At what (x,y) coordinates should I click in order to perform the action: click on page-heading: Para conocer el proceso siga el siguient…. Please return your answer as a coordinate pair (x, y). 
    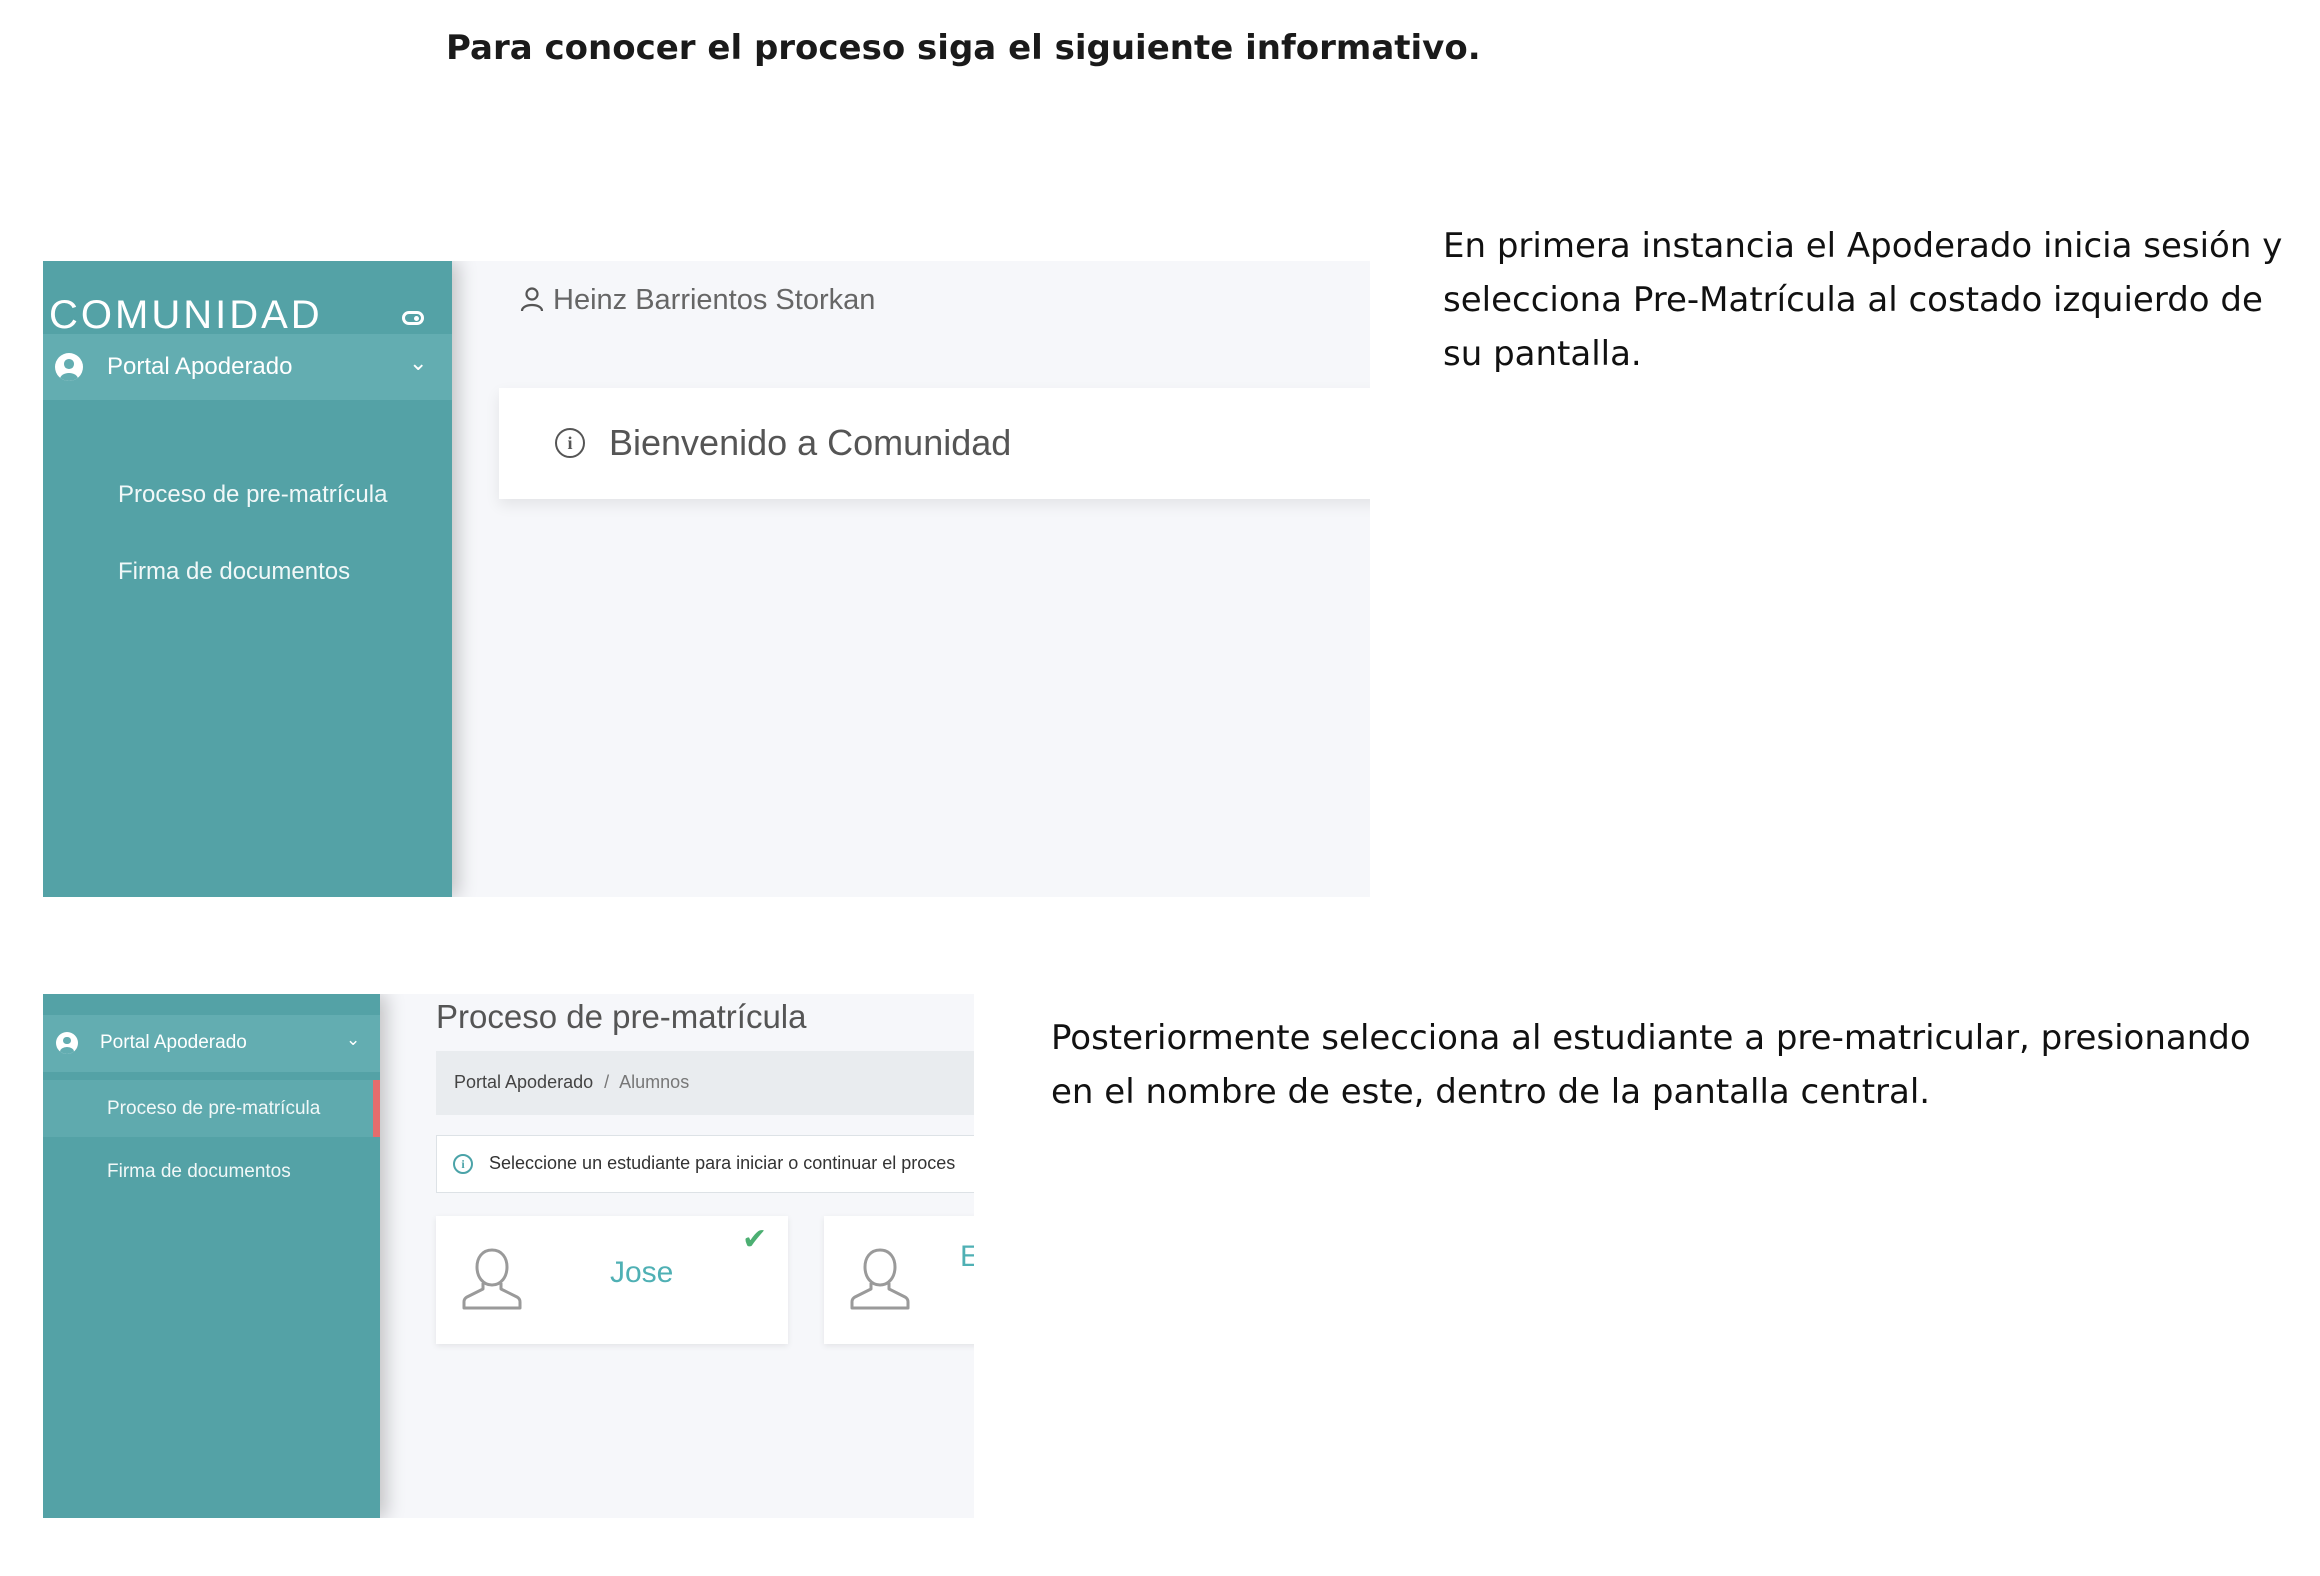
    Looking at the image, I should click on (963, 48).